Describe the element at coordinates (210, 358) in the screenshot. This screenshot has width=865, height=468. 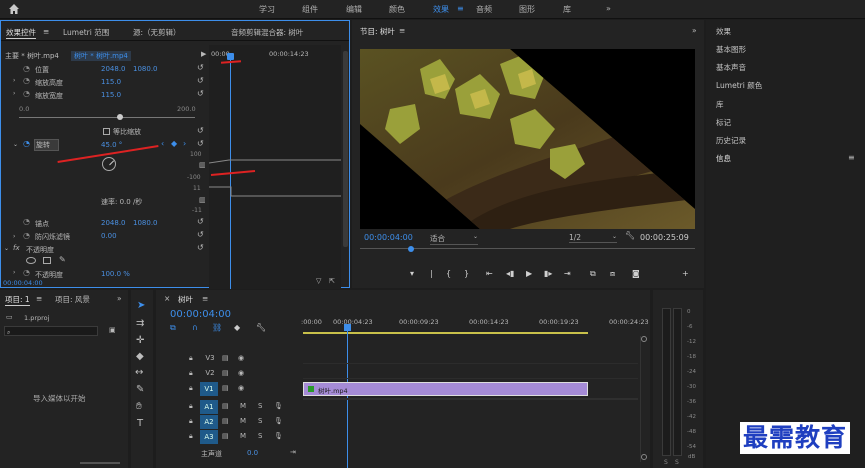
I see `track-label: V3` at that location.